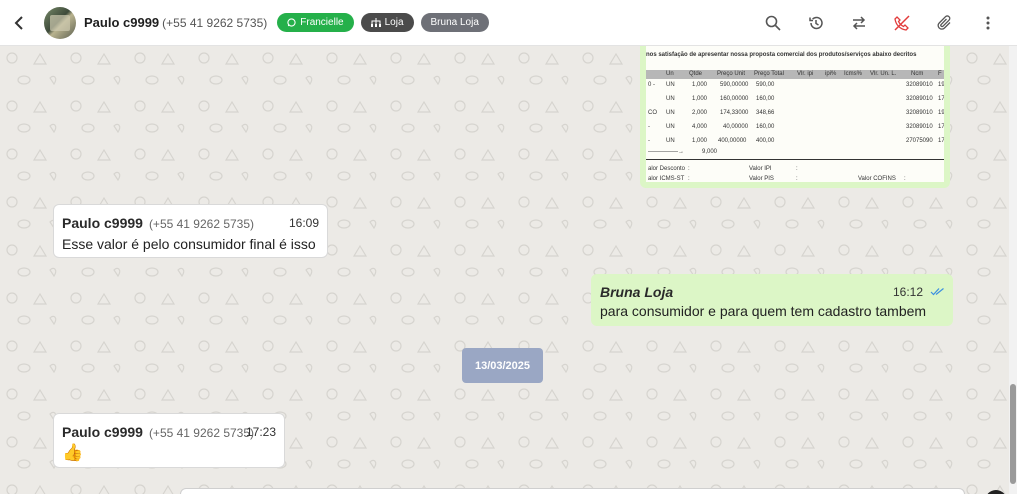 This screenshot has height=494, width=1017. What do you see at coordinates (944, 23) in the screenshot?
I see `attach-button` at bounding box center [944, 23].